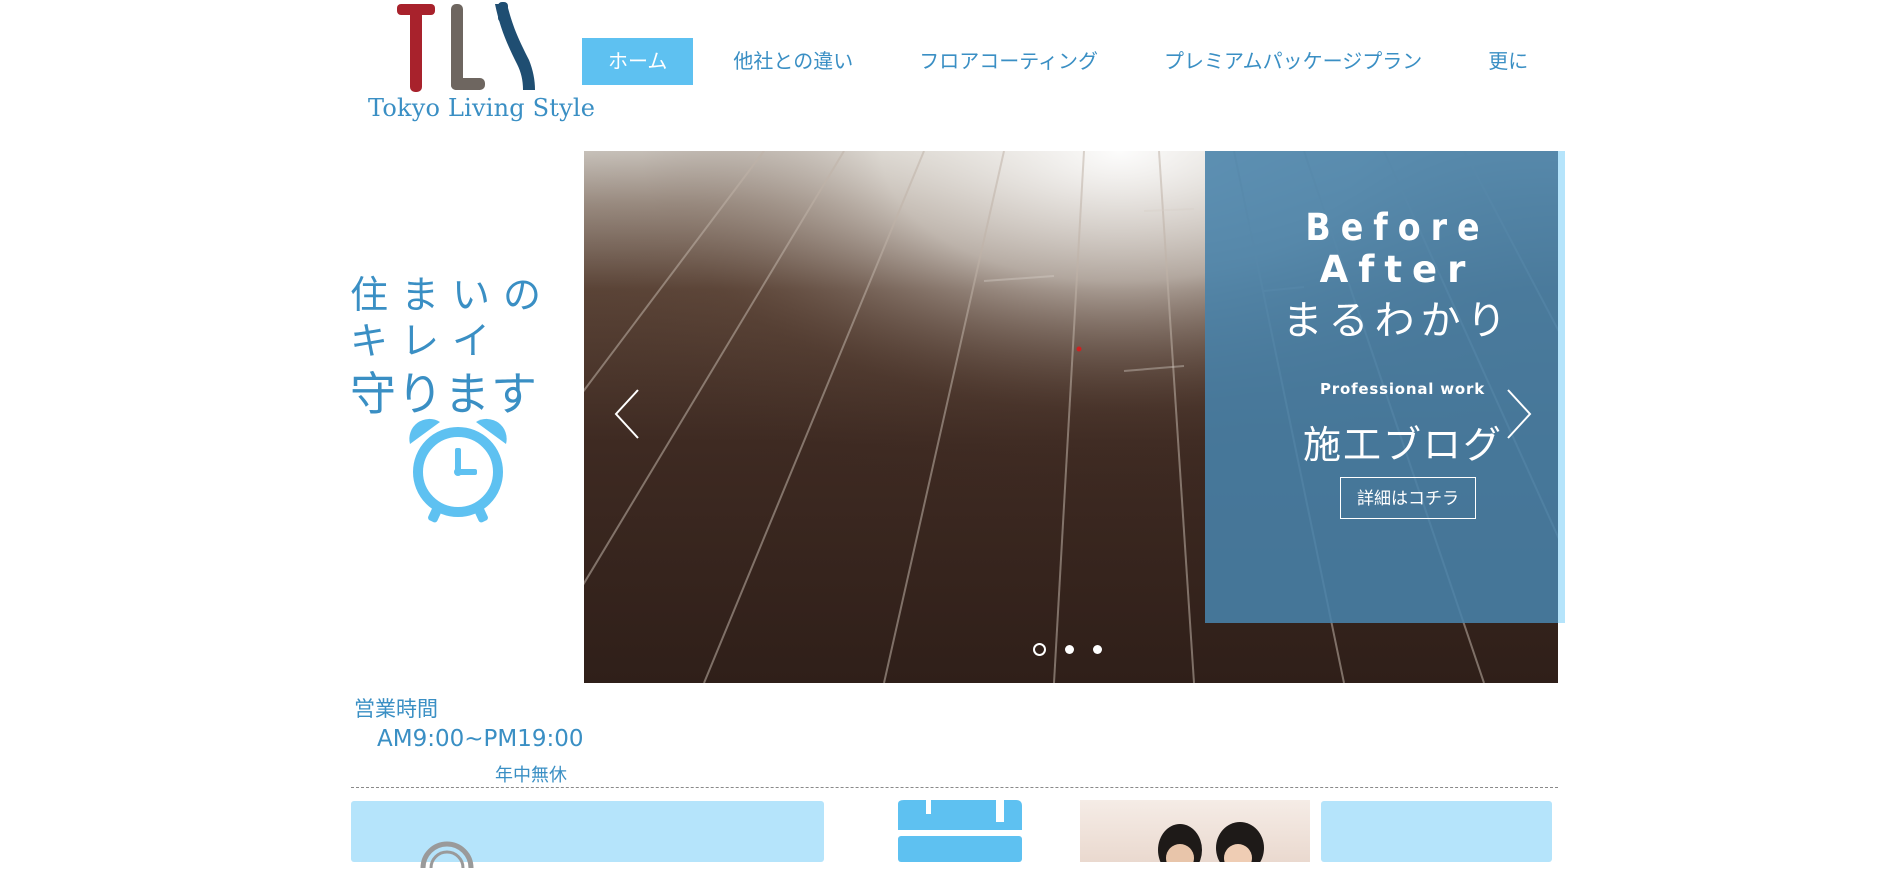  I want to click on slider-dots, so click(1067, 649).